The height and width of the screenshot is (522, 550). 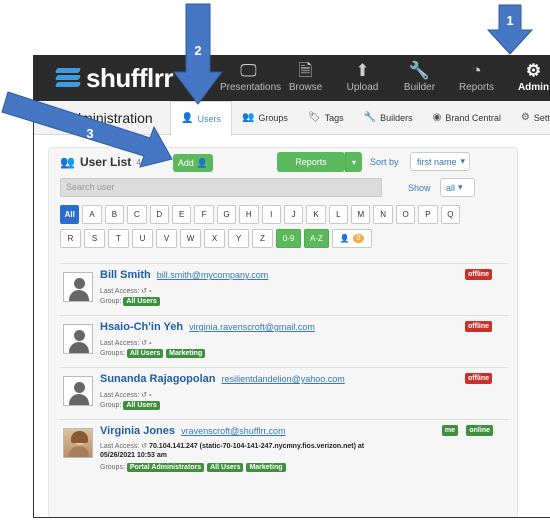 I want to click on letter-button: X, so click(x=214, y=238).